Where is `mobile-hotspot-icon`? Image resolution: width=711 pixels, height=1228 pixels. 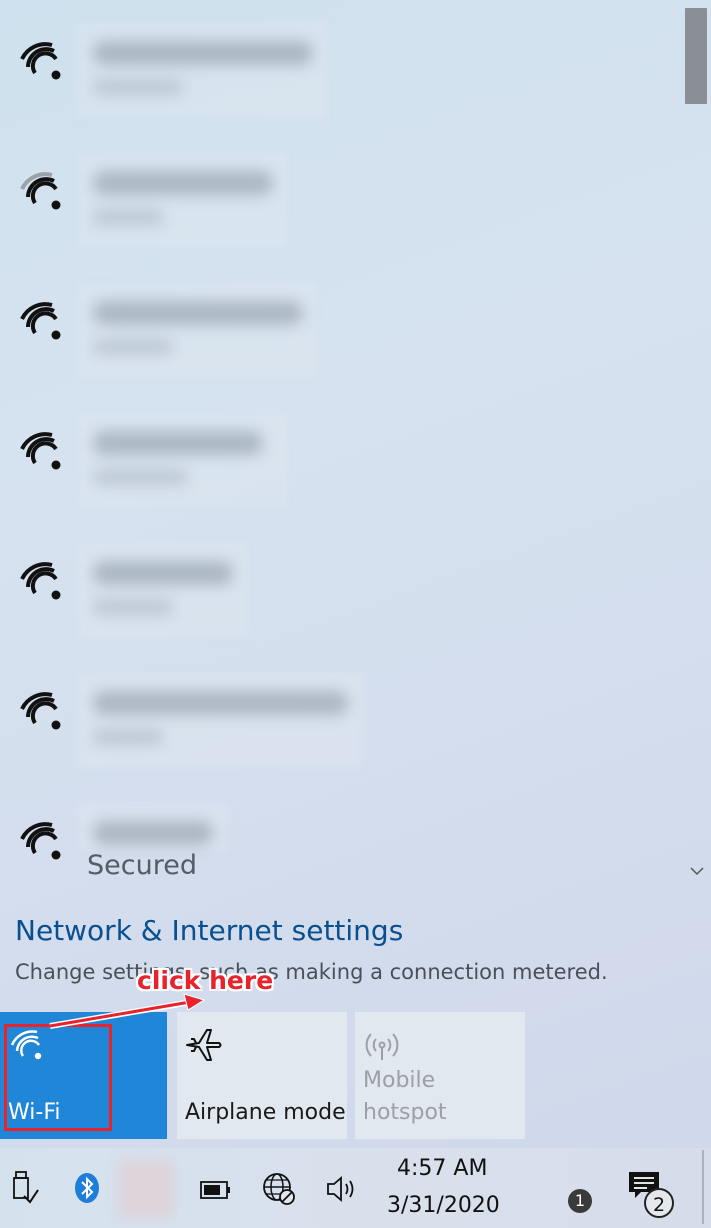 mobile-hotspot-icon is located at coordinates (382, 1046).